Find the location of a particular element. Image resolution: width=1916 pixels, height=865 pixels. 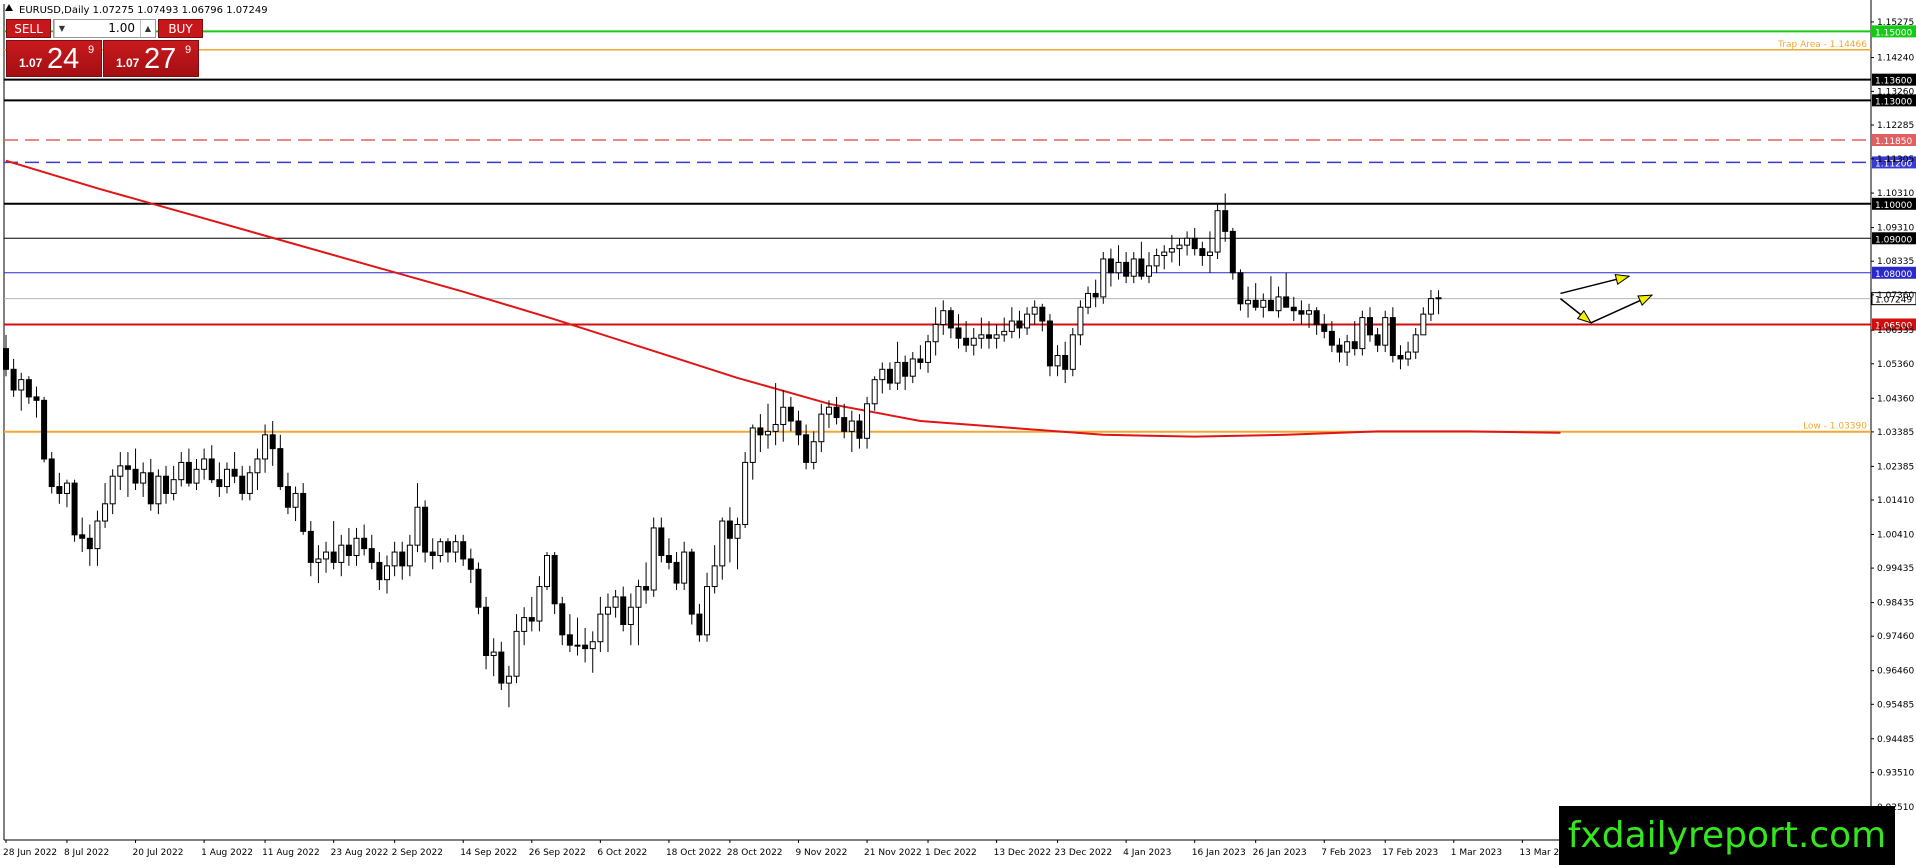

price-tick-label: 1.12285 is located at coordinates (1895, 126).